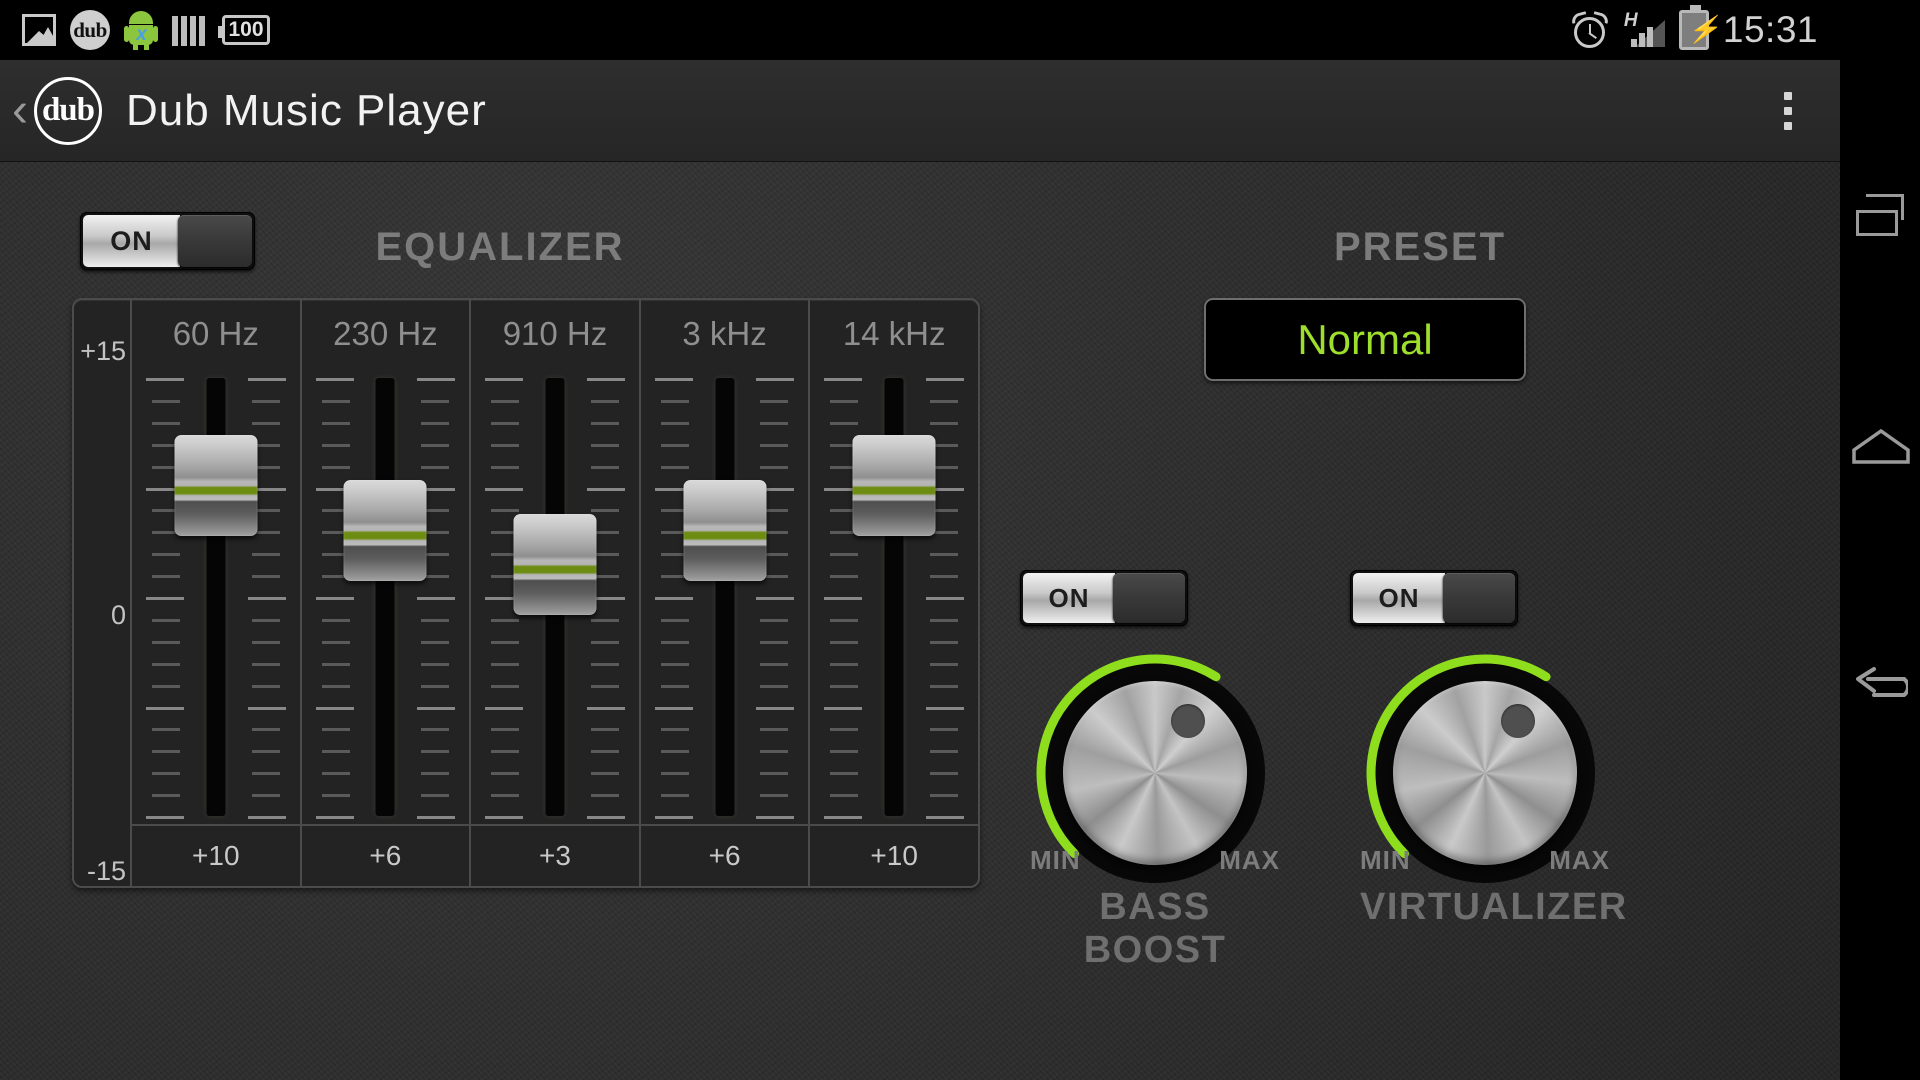 Image resolution: width=1920 pixels, height=1080 pixels. What do you see at coordinates (1485, 773) in the screenshot?
I see `virtualizer-knob-face` at bounding box center [1485, 773].